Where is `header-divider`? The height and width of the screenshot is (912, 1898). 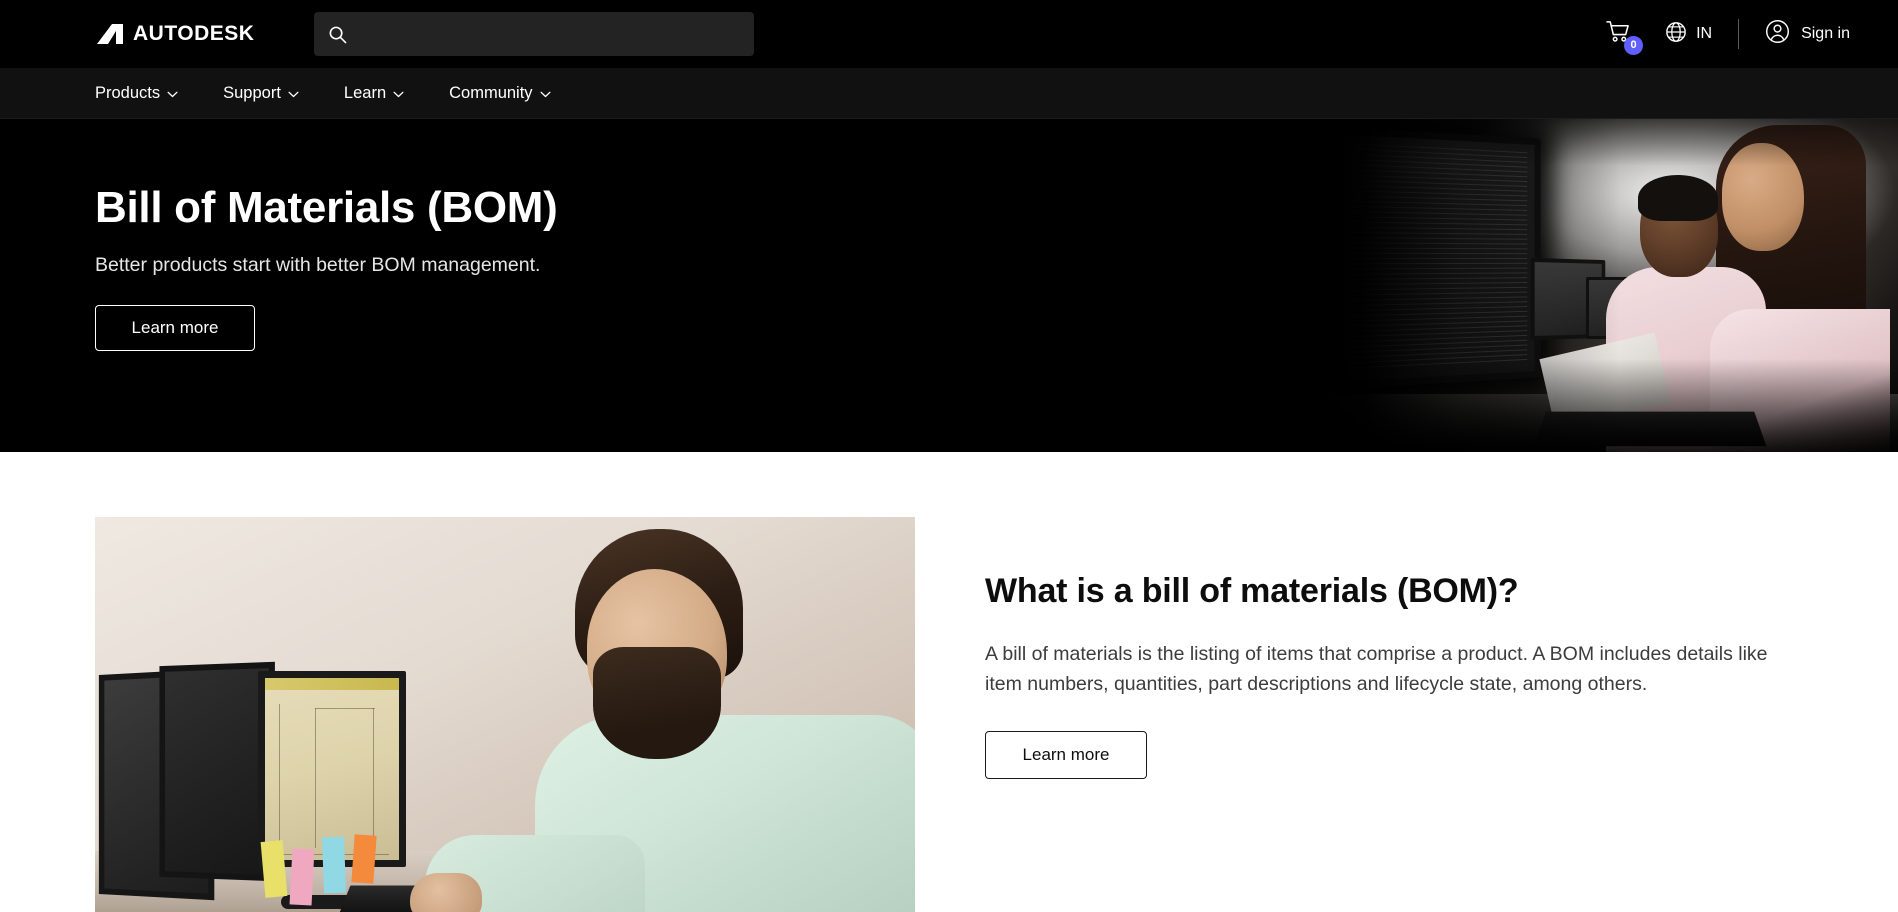
header-divider is located at coordinates (1739, 34).